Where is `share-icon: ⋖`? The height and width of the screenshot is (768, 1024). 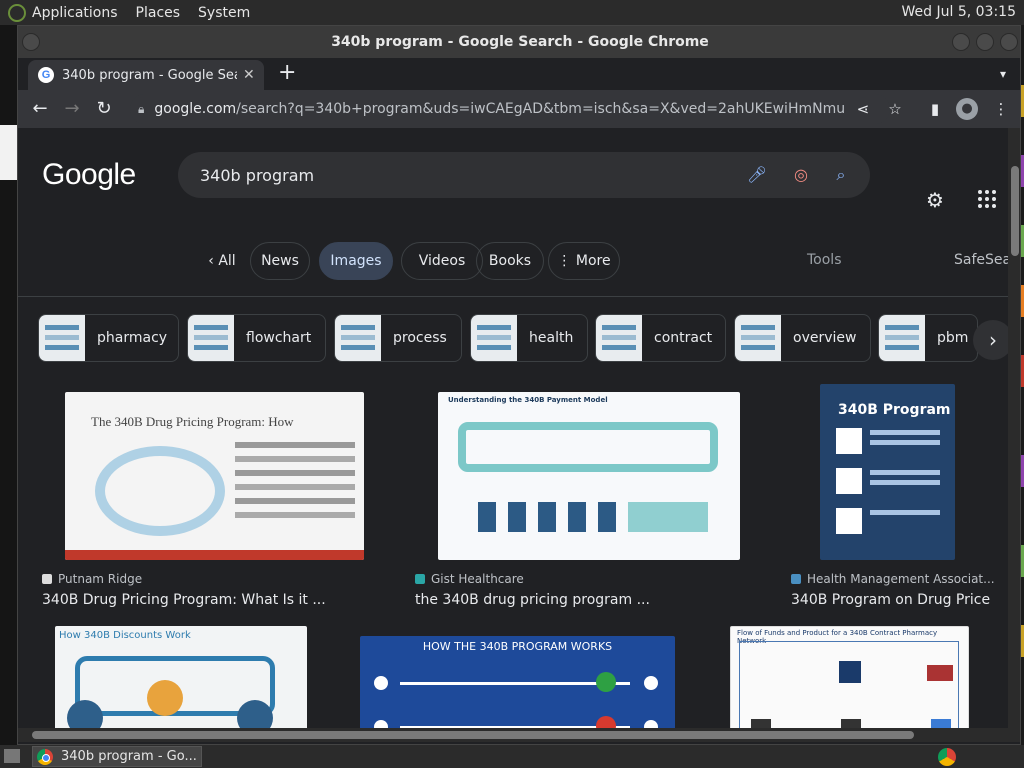
share-icon: ⋖ is located at coordinates (863, 109).